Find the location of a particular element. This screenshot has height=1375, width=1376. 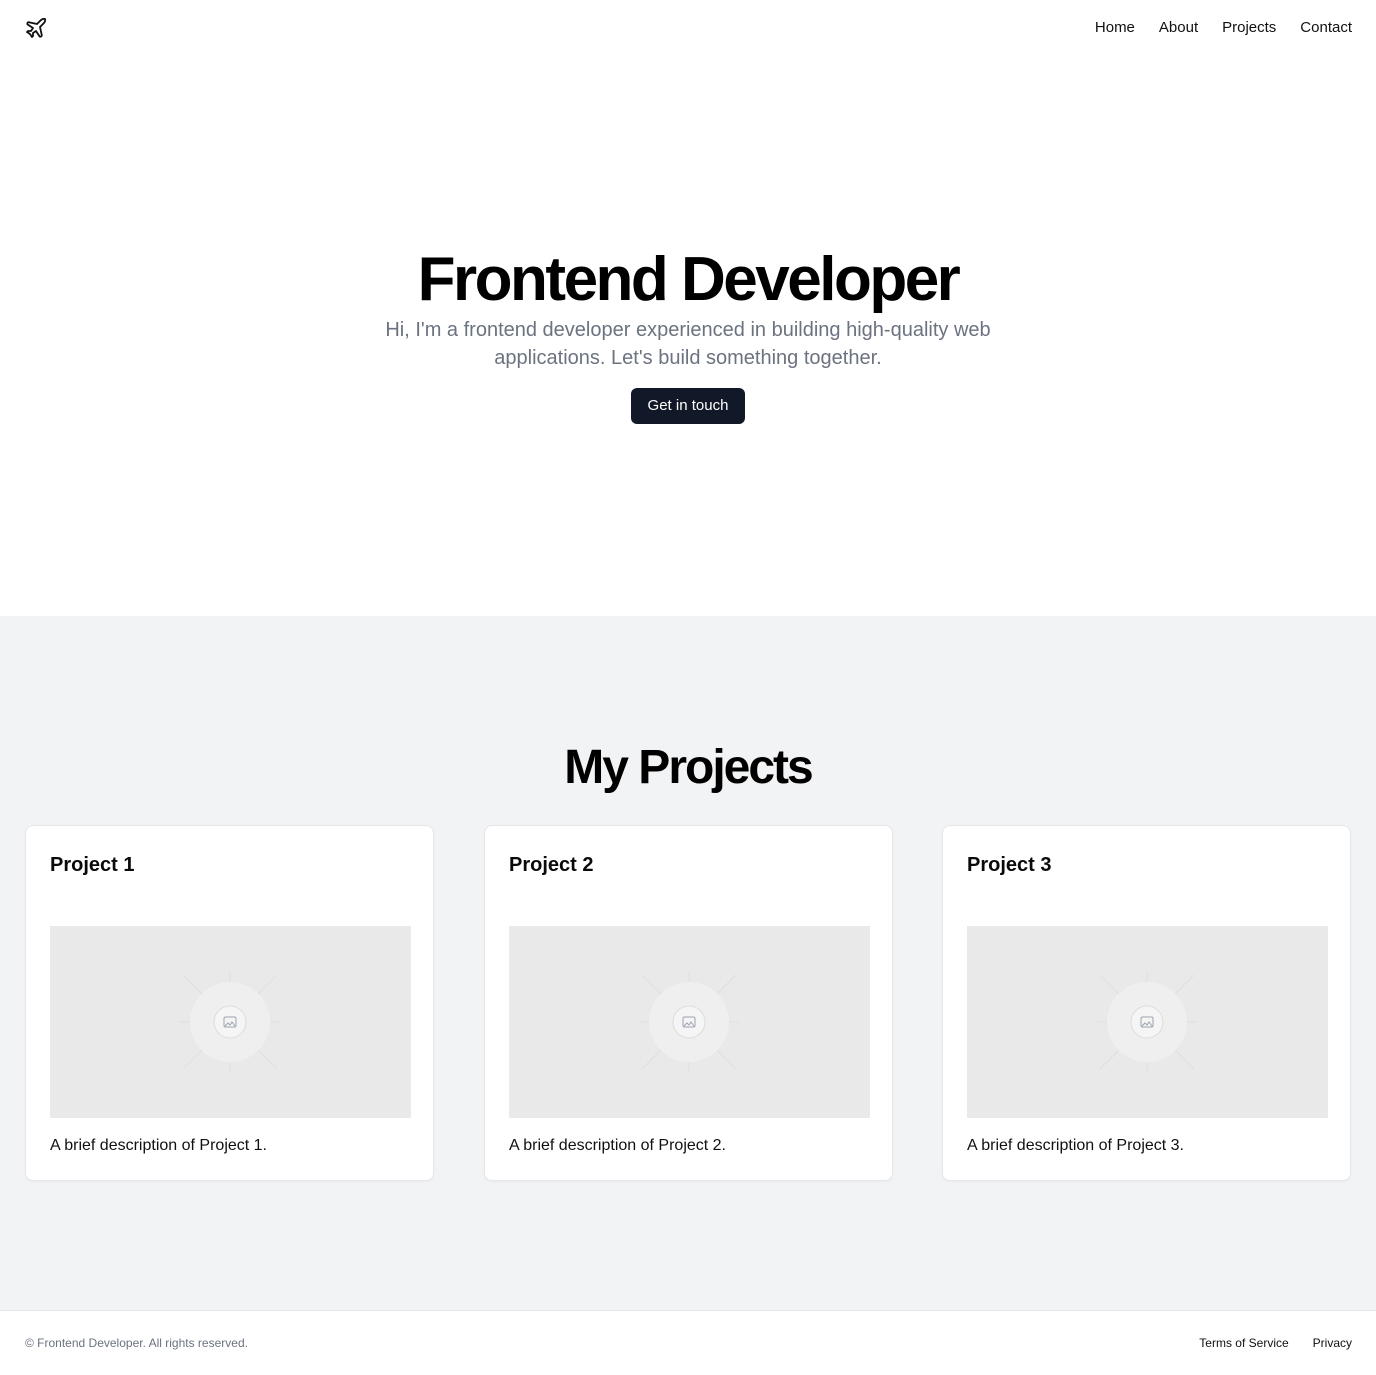

project-description: A brief description of Project 1. is located at coordinates (158, 1145).